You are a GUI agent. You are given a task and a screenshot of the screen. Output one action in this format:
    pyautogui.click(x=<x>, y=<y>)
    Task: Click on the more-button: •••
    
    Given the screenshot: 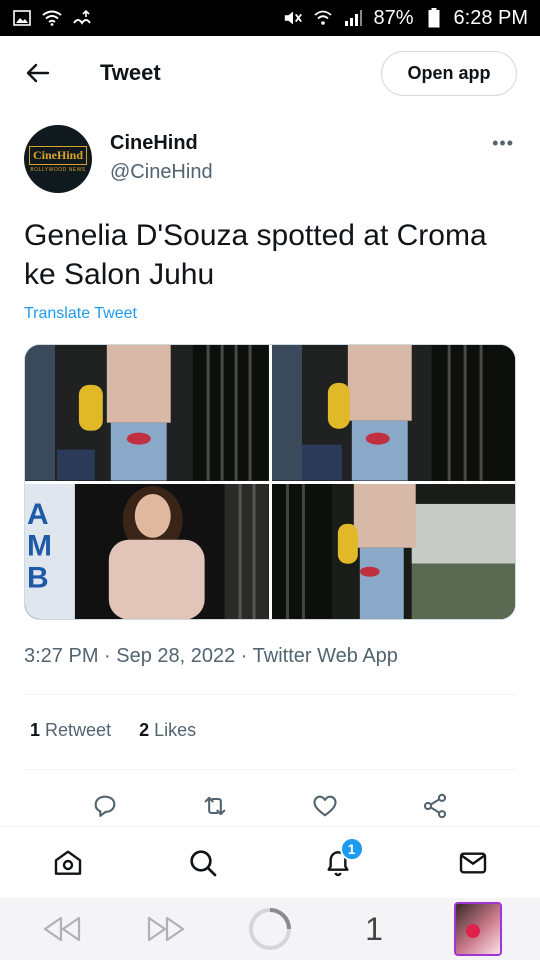 What is the action you would take?
    pyautogui.click(x=503, y=143)
    